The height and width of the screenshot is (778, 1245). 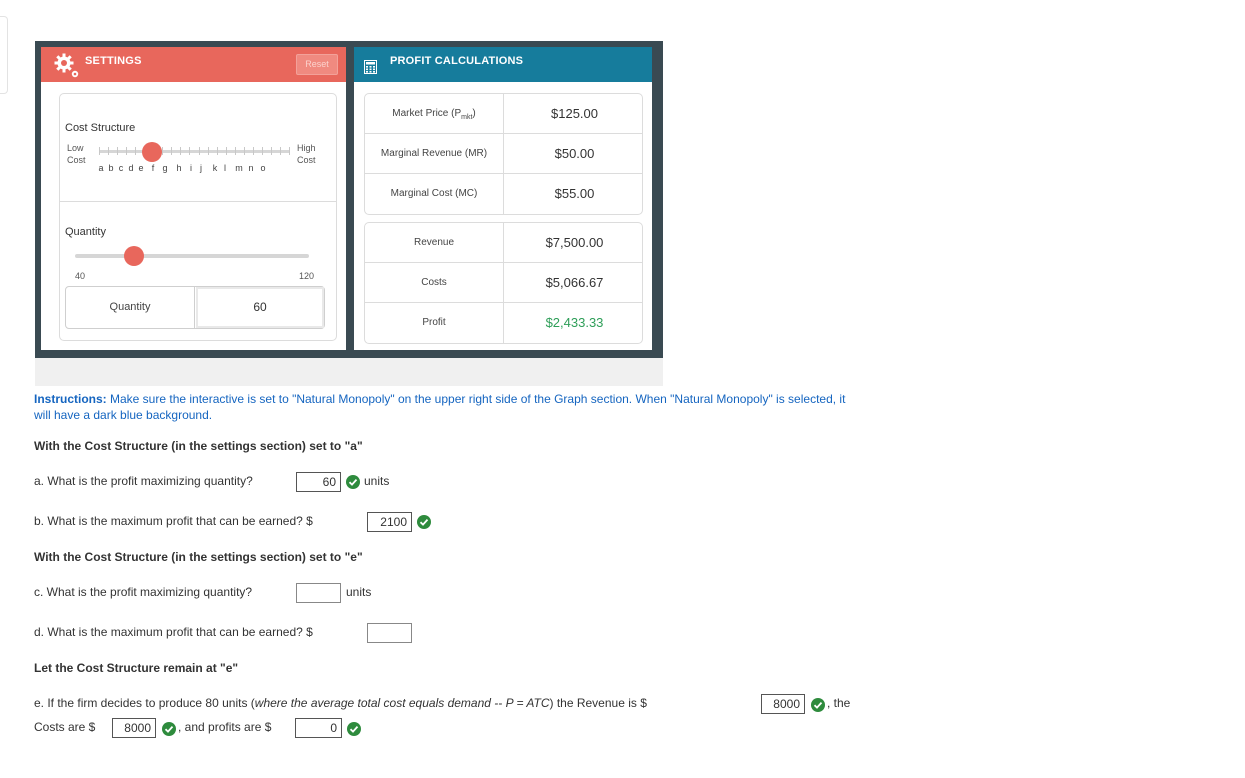 I want to click on costs-value: $5,066.67, so click(x=574, y=282).